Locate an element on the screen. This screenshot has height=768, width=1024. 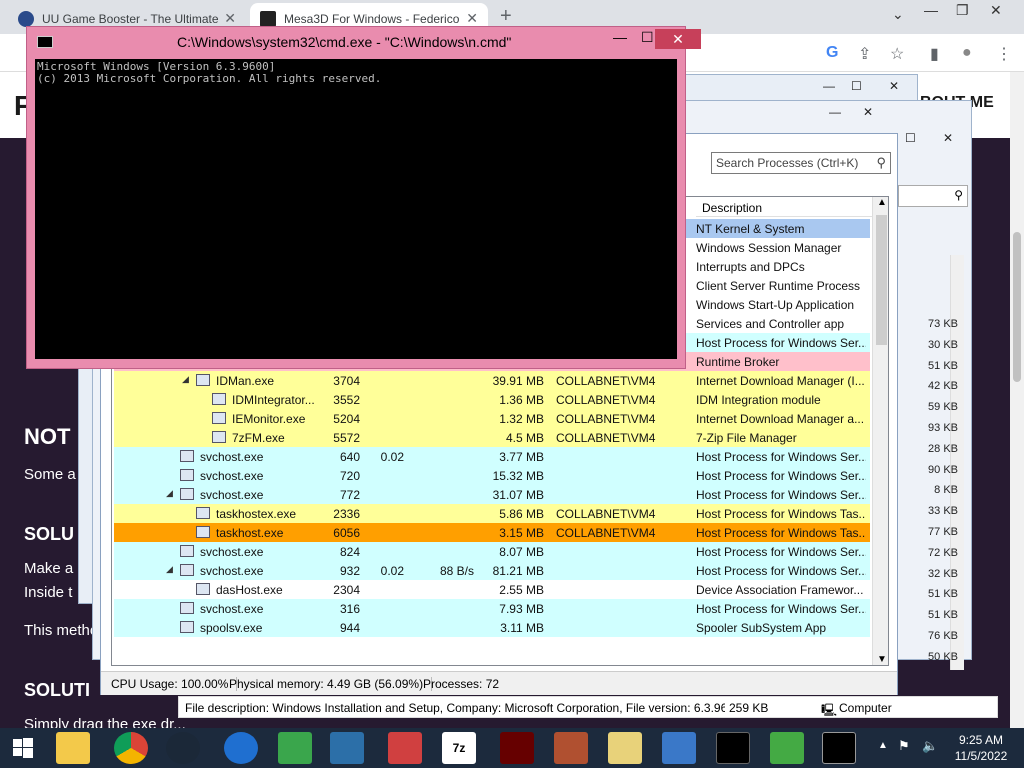
minimize-button: ☐ is located at coordinates (910, 138).